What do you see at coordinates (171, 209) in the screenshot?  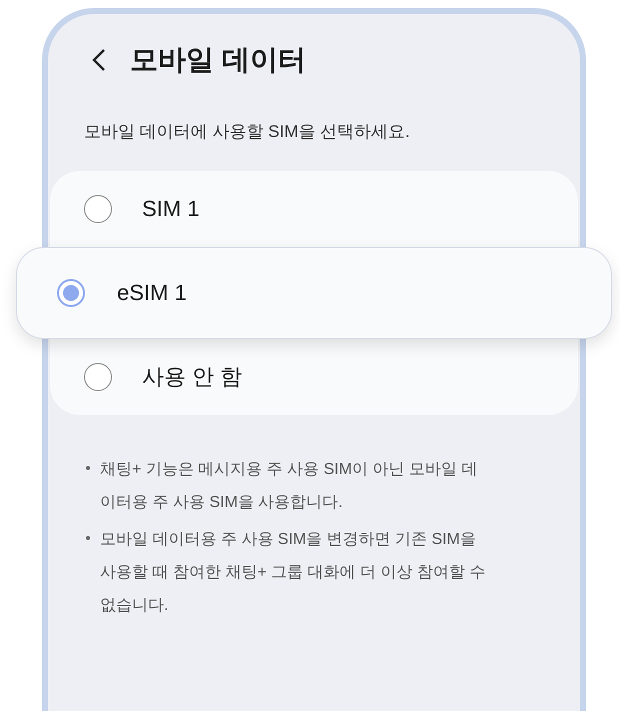 I see `option-label: SIM 1` at bounding box center [171, 209].